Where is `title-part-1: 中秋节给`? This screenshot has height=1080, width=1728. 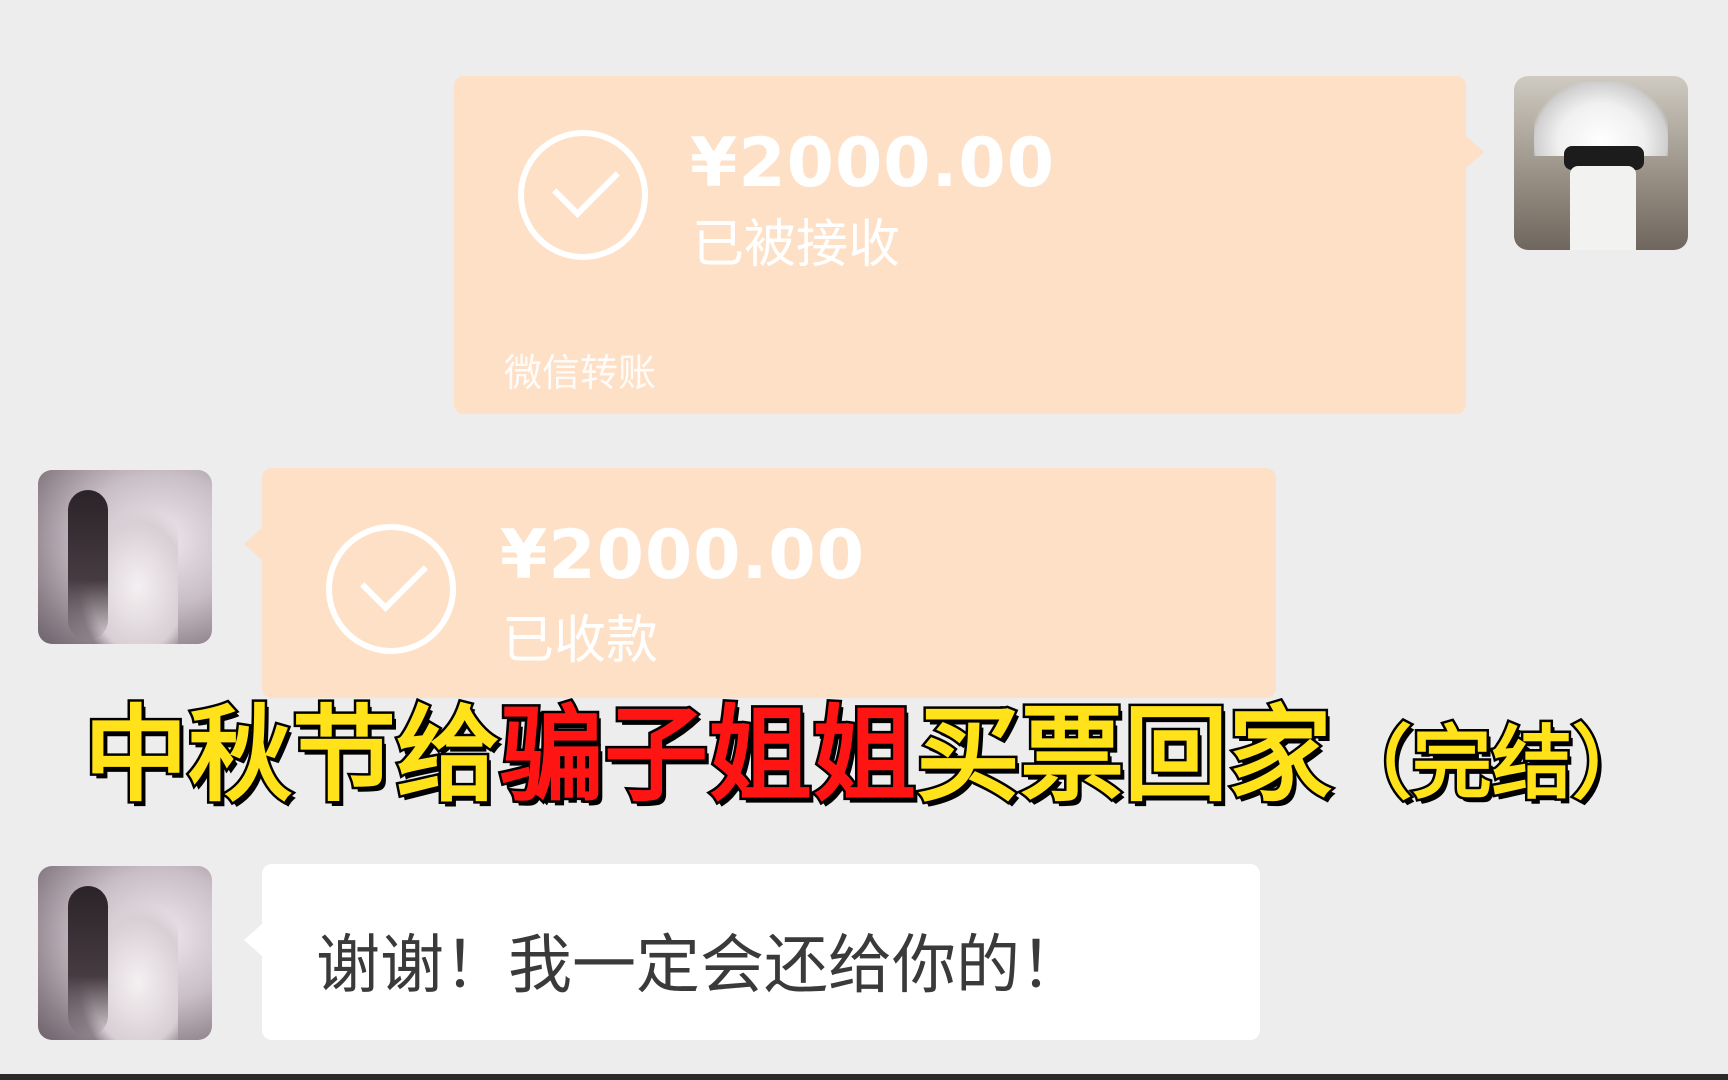 title-part-1: 中秋节给 is located at coordinates (291, 755).